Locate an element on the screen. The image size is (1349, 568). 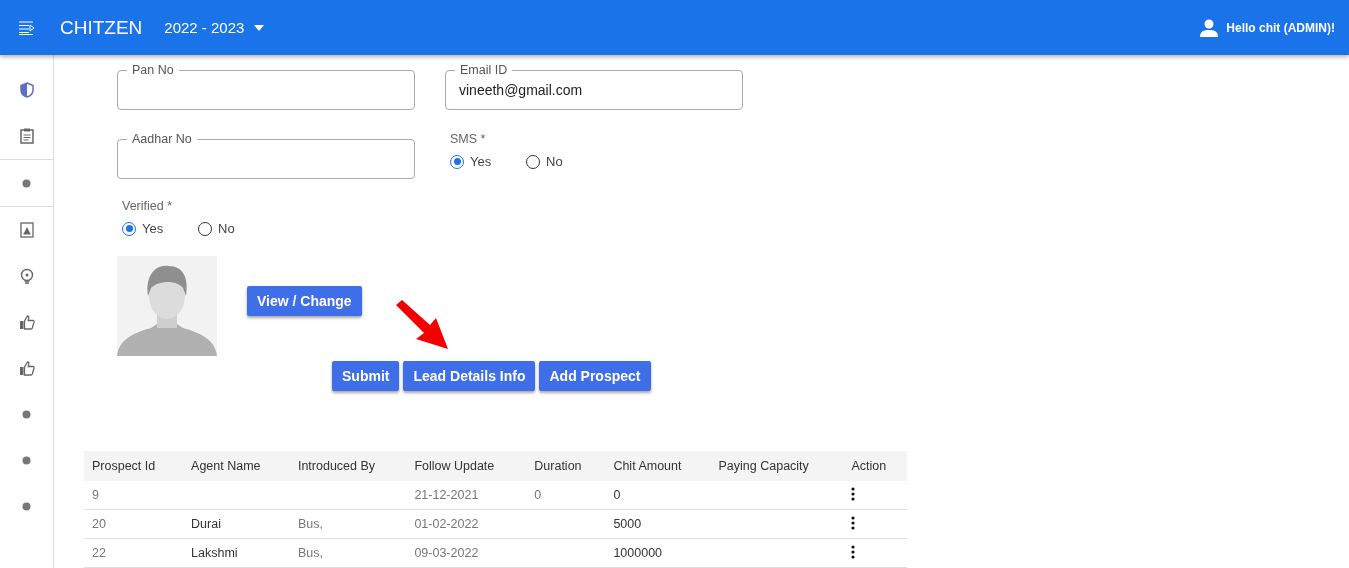
column-header: Chit Amount is located at coordinates (658, 466).